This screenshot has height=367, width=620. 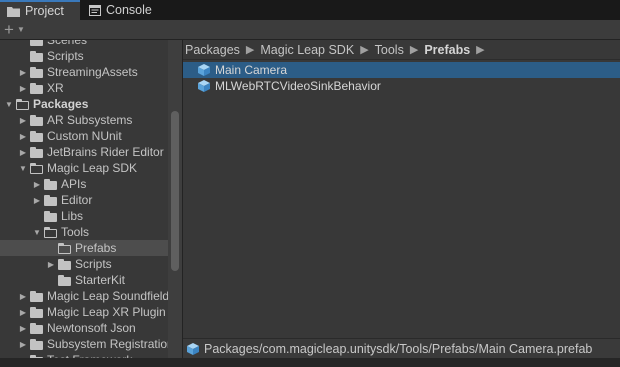 What do you see at coordinates (90, 120) in the screenshot?
I see `tree-item-label: AR Subsystems` at bounding box center [90, 120].